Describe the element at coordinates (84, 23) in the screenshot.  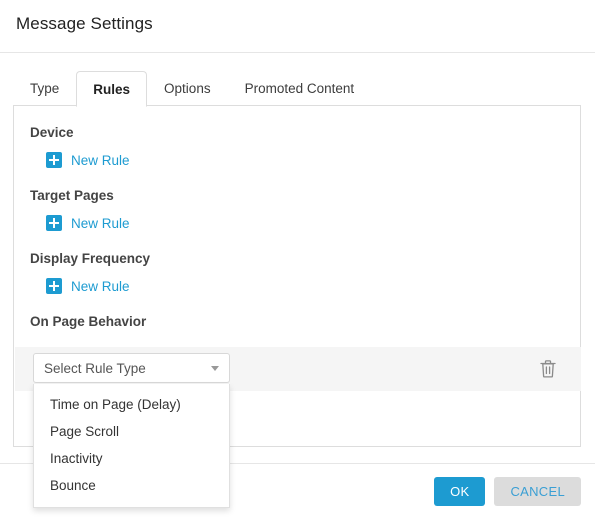
I see `page-title: Message Settings` at that location.